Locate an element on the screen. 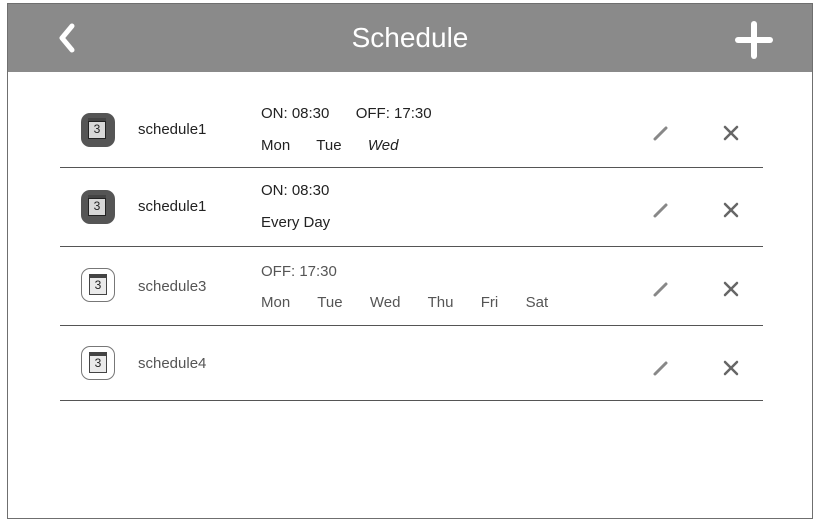  header-bar: Schedule is located at coordinates (410, 38).